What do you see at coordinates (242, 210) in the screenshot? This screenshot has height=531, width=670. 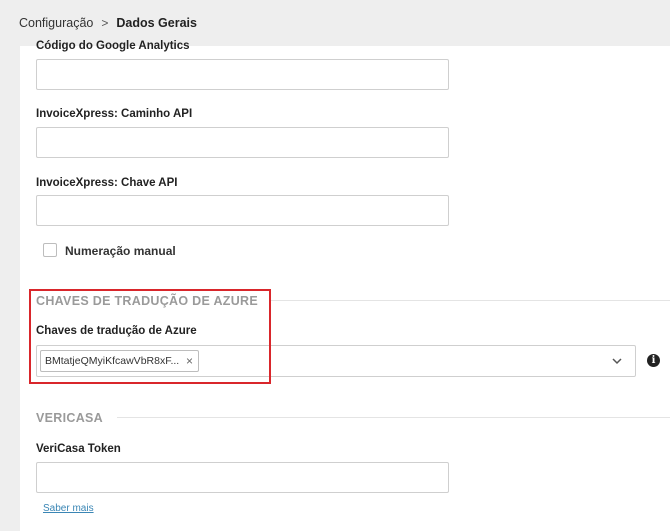 I see `invoicexpress-key-input` at bounding box center [242, 210].